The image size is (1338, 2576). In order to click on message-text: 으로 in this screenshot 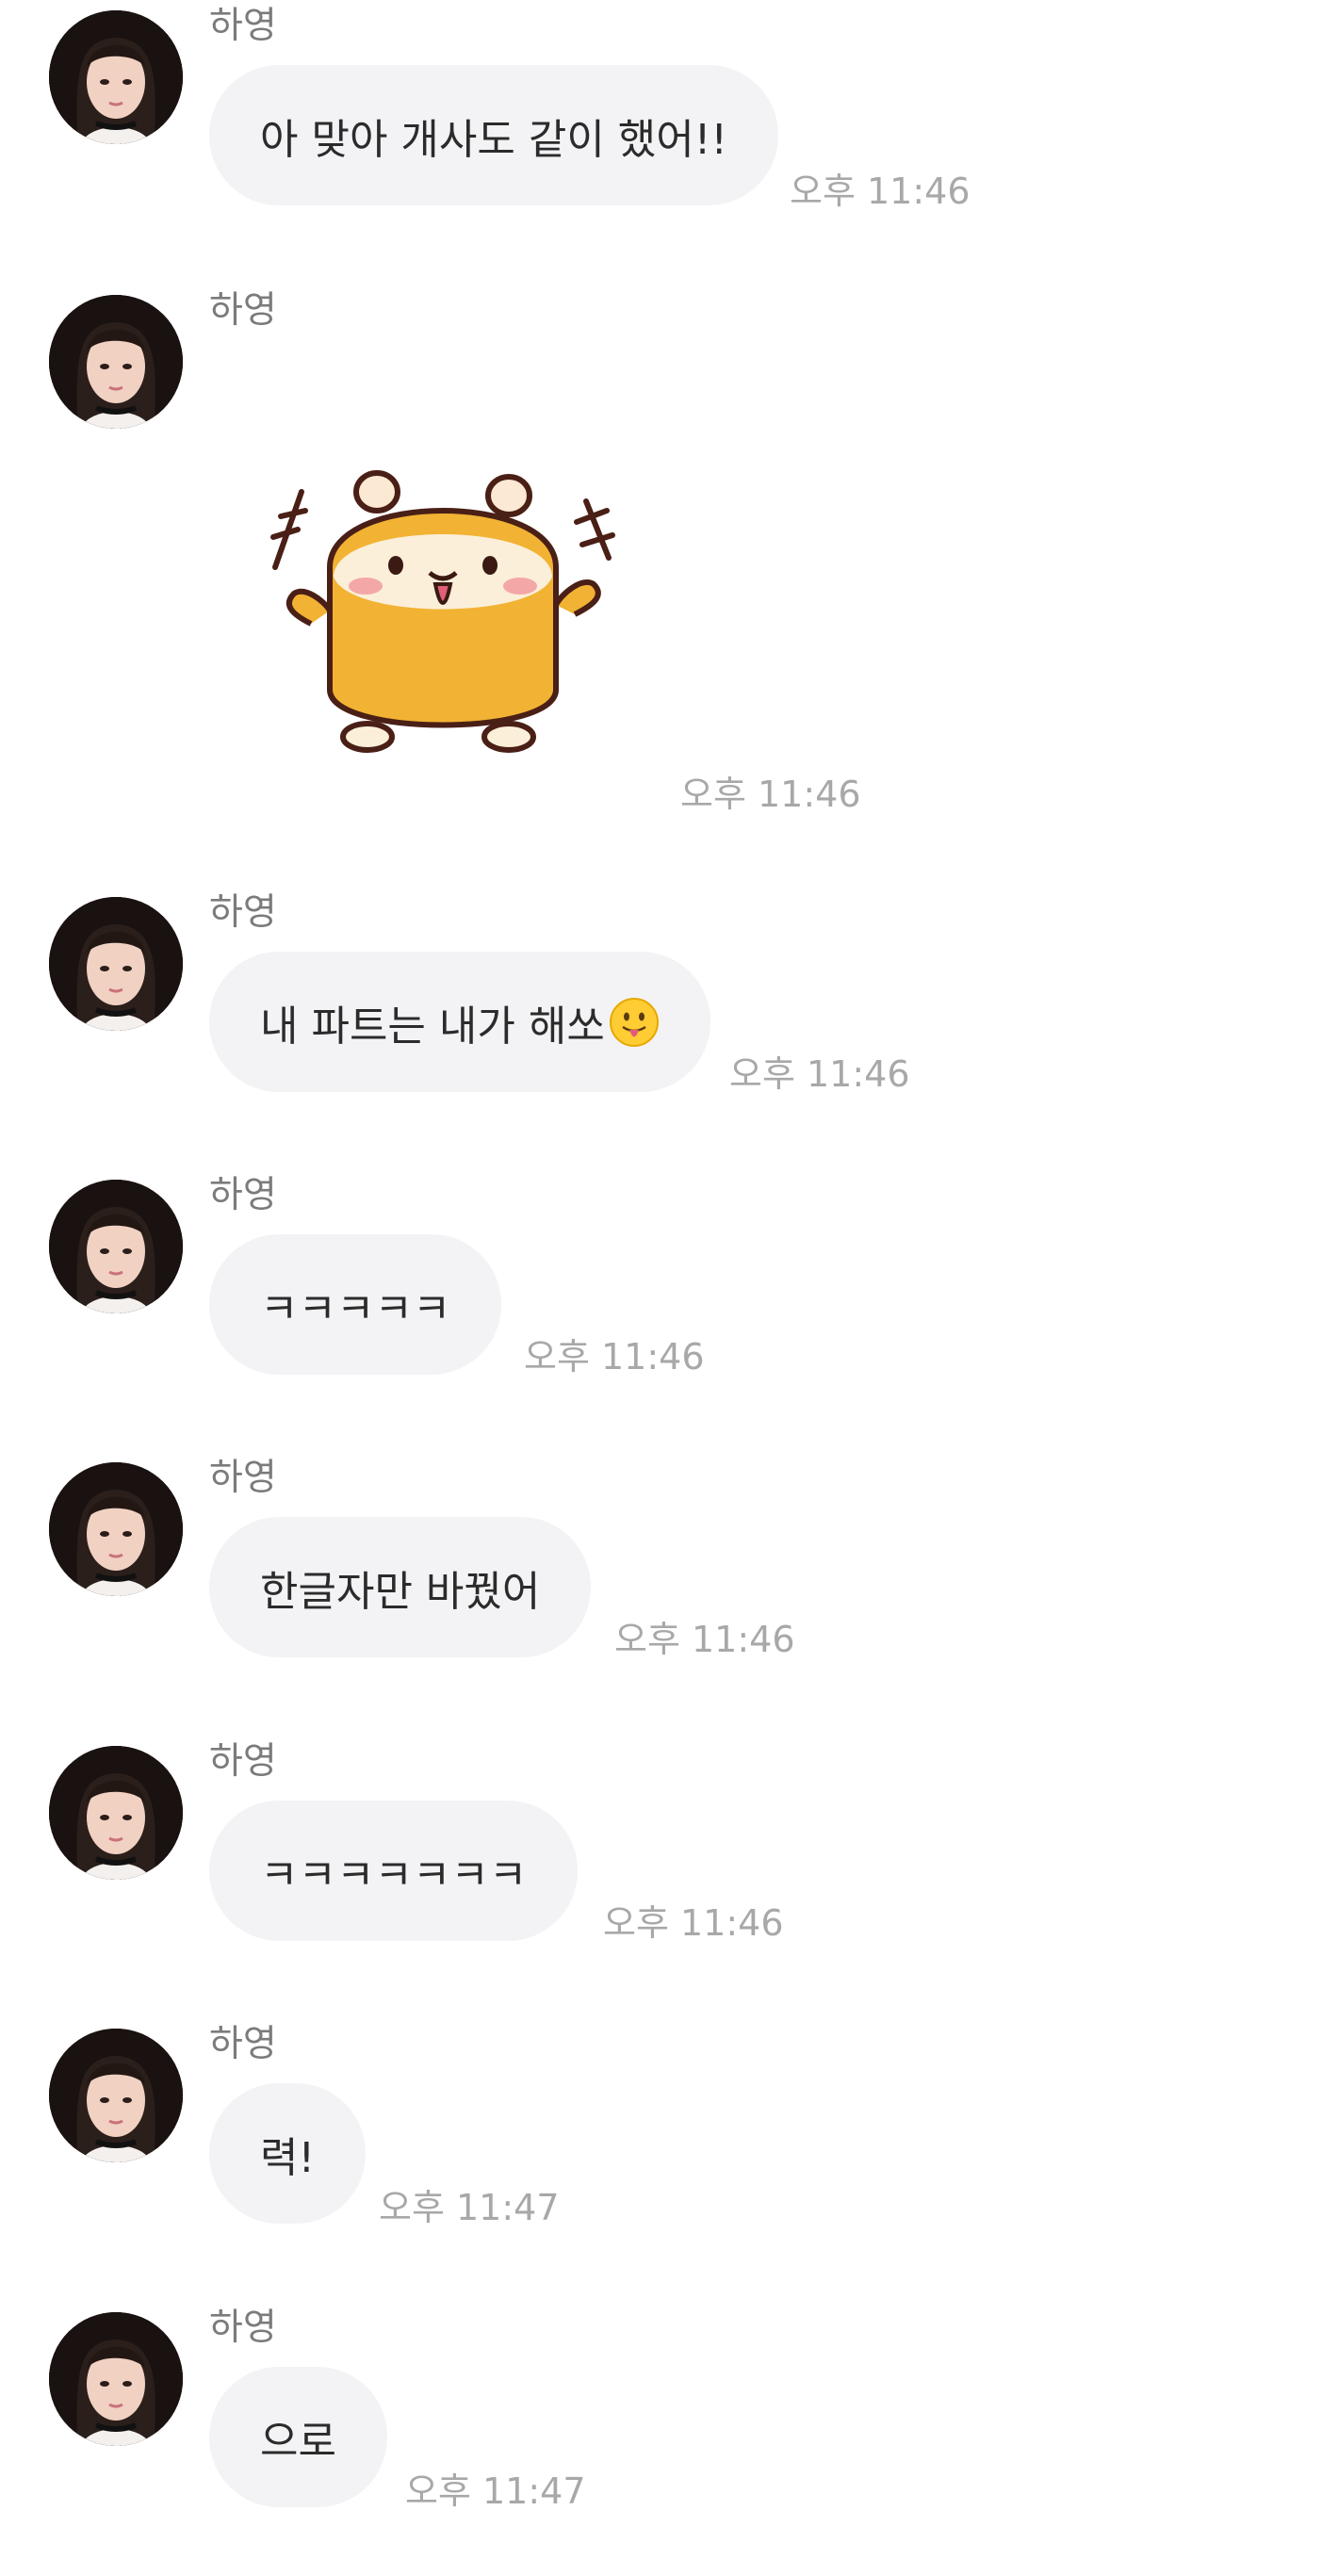, I will do `click(298, 2441)`.